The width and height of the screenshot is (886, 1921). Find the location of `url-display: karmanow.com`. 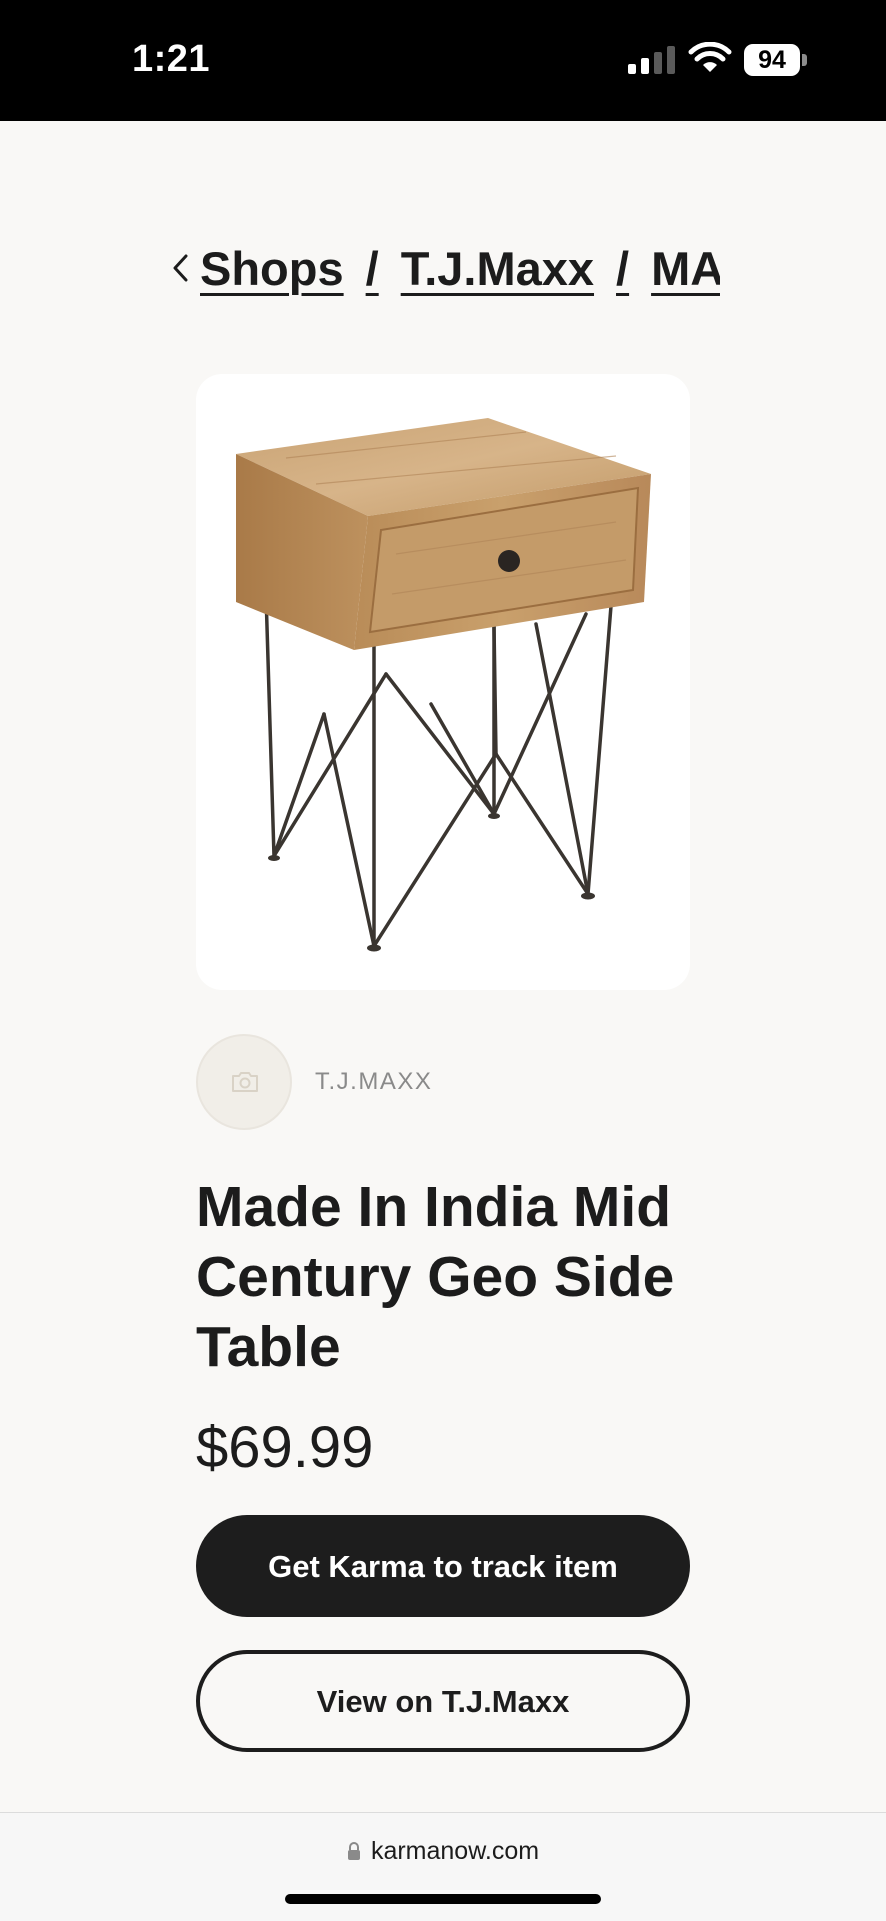

url-display: karmanow.com is located at coordinates (443, 1851).